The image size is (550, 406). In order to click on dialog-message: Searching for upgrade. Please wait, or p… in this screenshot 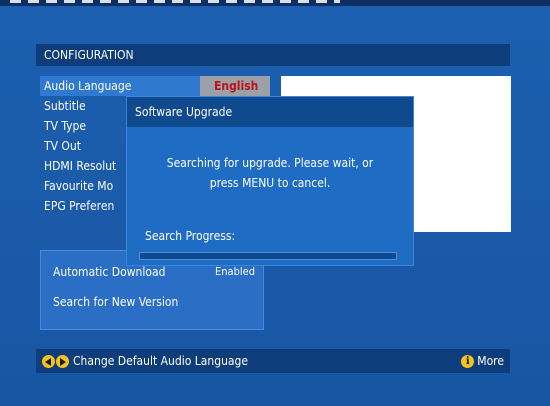, I will do `click(270, 173)`.